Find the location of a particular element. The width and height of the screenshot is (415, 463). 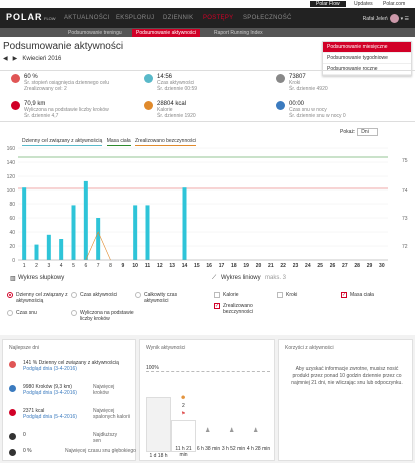

x-tick-label: 30 is located at coordinates (382, 265).